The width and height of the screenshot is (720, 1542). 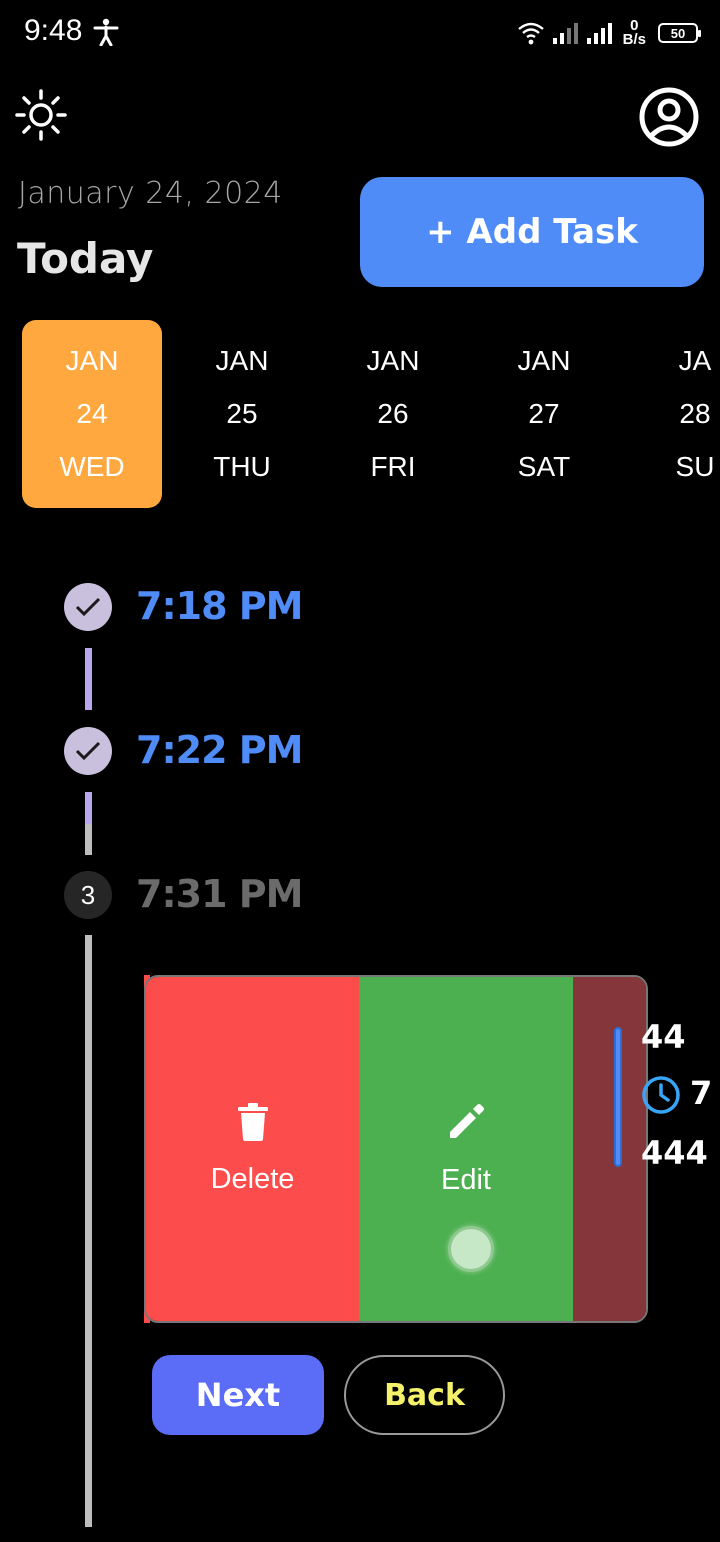 I want to click on clock-icon, so click(x=661, y=1095).